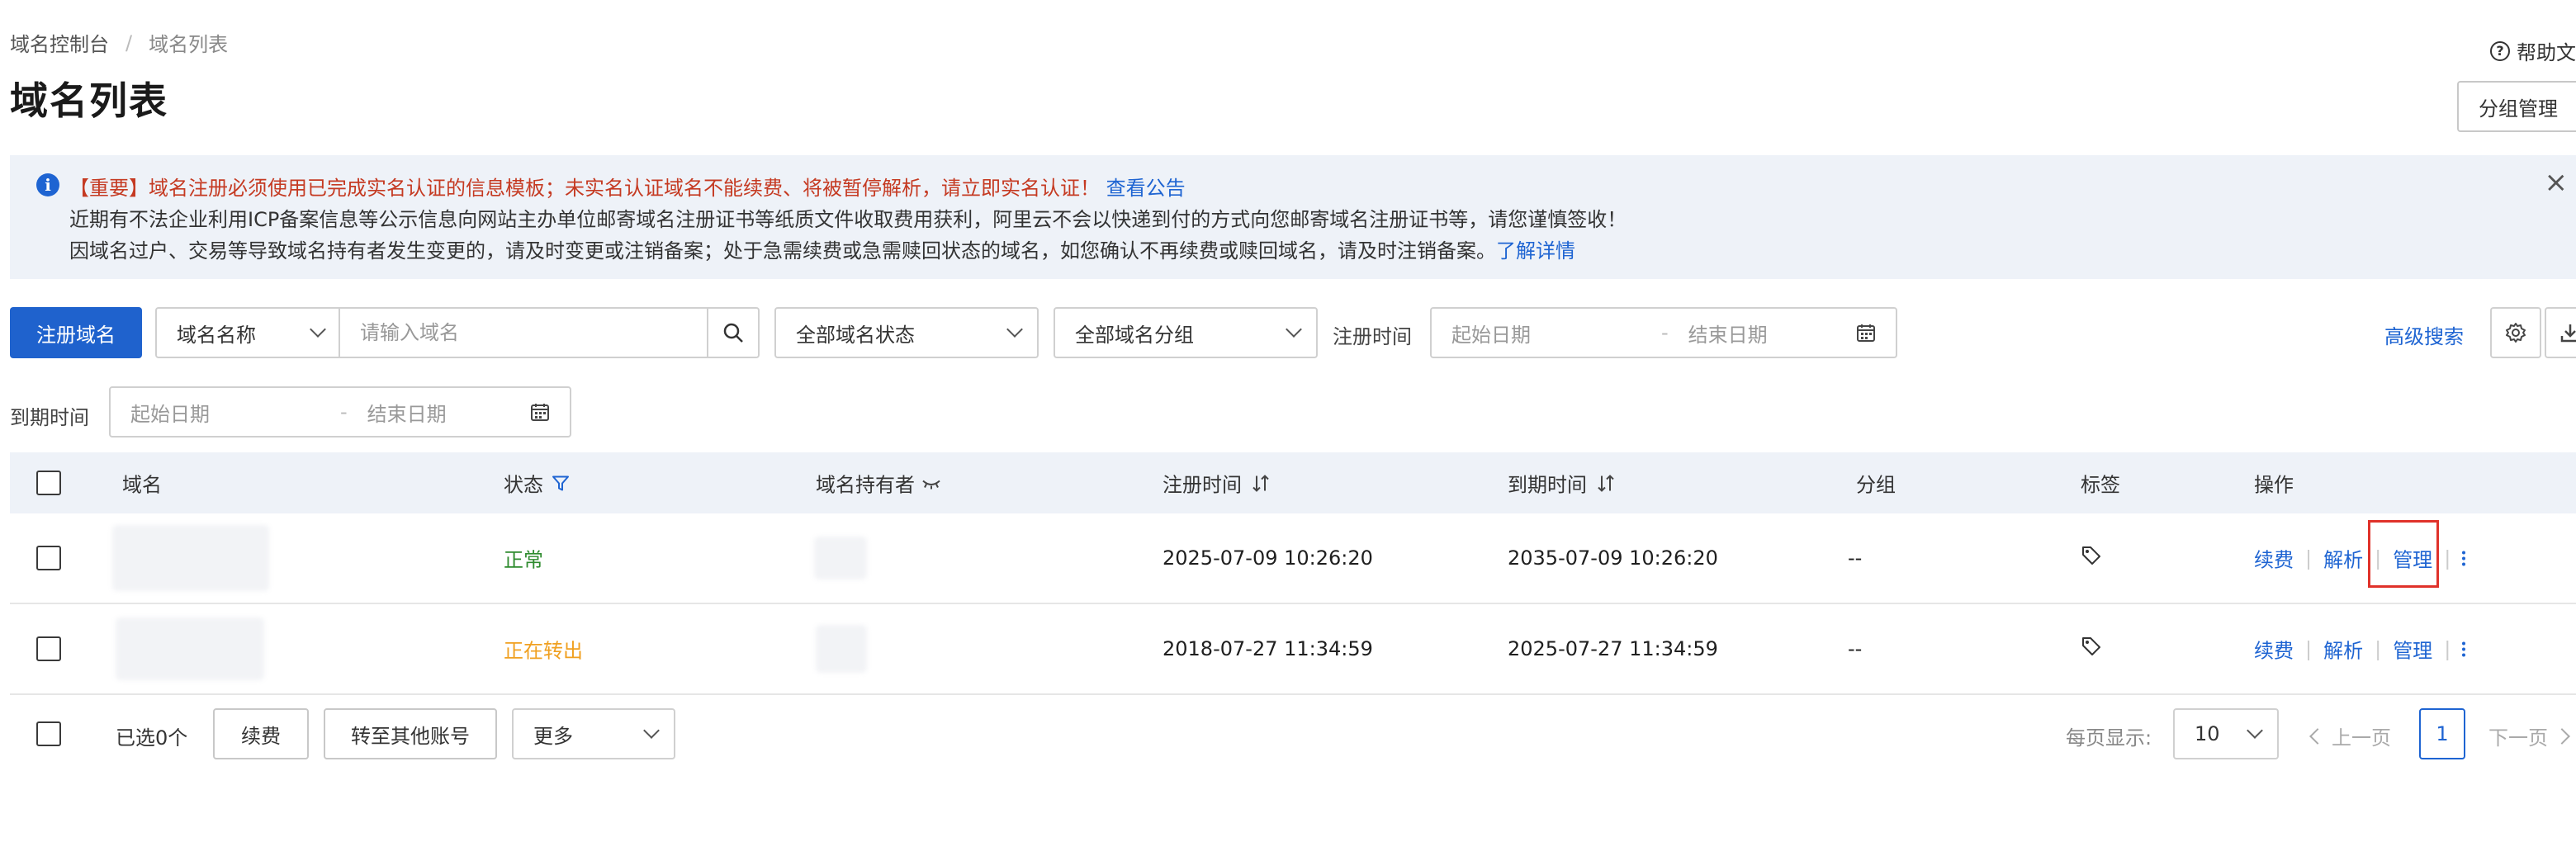  I want to click on group-manage-button: 分组管理, so click(2516, 106).